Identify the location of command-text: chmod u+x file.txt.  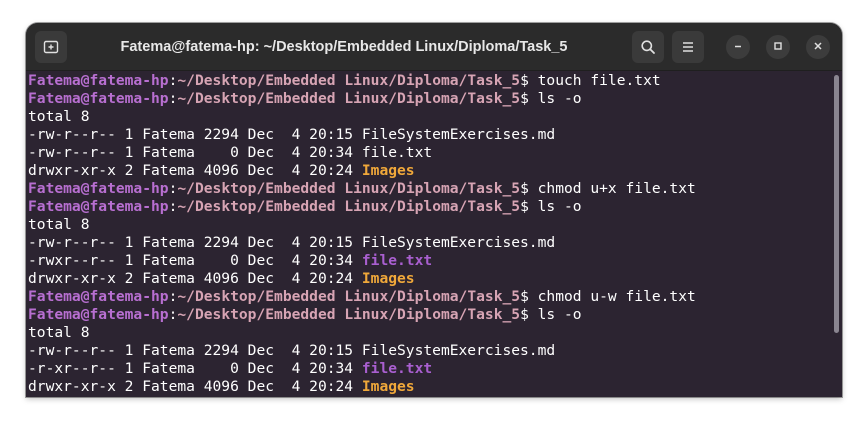
(616, 188).